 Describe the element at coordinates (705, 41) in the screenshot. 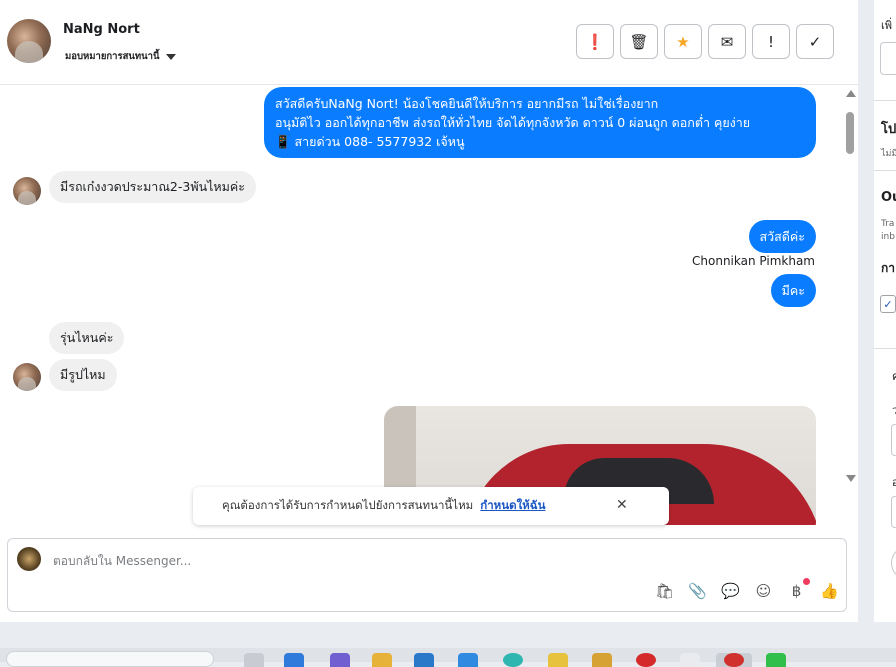

I see `header-actions: ❗ 🗑 ★ ✉ ! ✓` at that location.